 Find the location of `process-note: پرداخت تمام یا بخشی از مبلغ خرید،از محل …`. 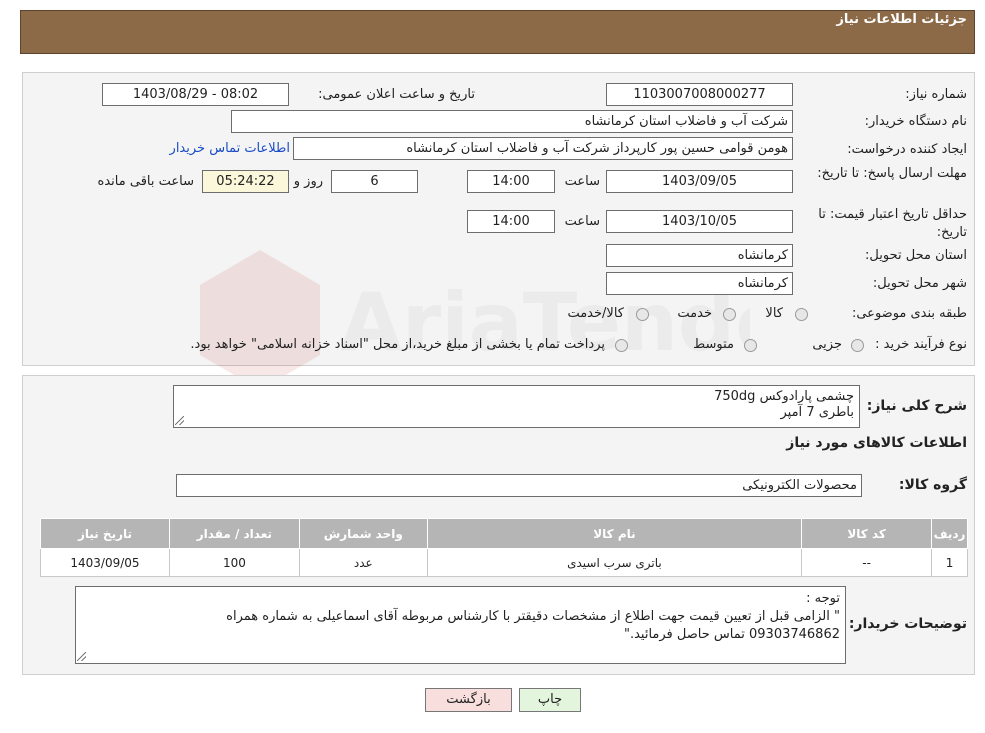

process-note: پرداخت تمام یا بخشی از مبلغ خرید،از محل … is located at coordinates (397, 344).